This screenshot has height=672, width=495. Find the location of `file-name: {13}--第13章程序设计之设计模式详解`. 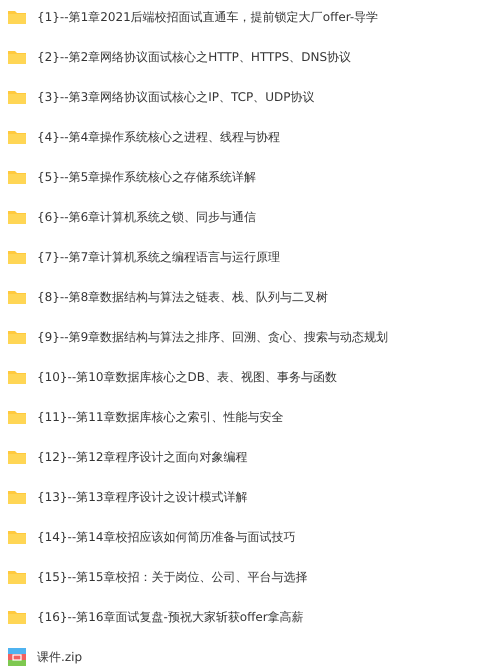

file-name: {13}--第13章程序设计之设计模式详解 is located at coordinates (142, 497).